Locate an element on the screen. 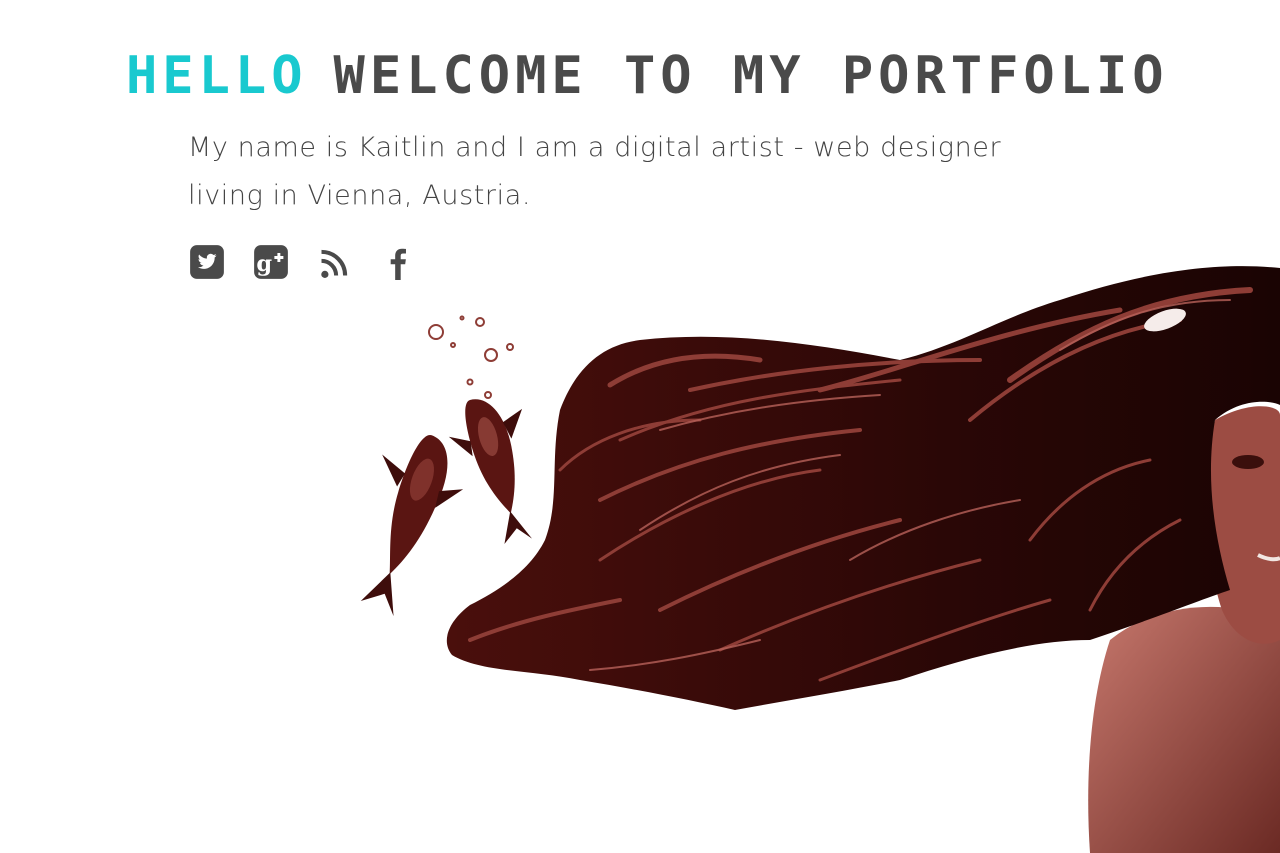 This screenshot has height=853, width=1280. google-plus-link: g is located at coordinates (271, 262).